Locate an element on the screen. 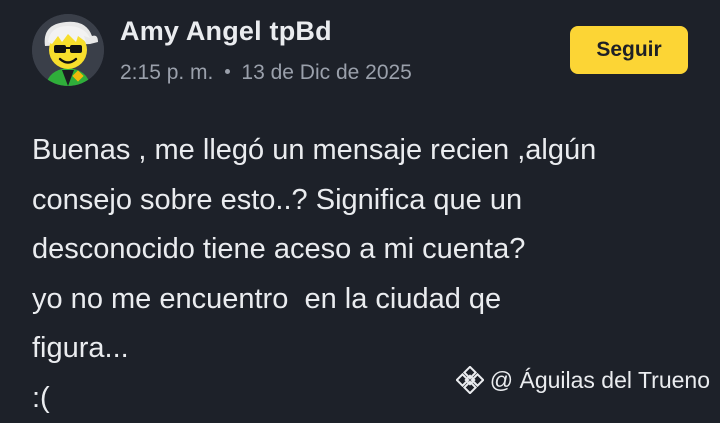 Image resolution: width=720 pixels, height=423 pixels. separator-dot is located at coordinates (227, 71).